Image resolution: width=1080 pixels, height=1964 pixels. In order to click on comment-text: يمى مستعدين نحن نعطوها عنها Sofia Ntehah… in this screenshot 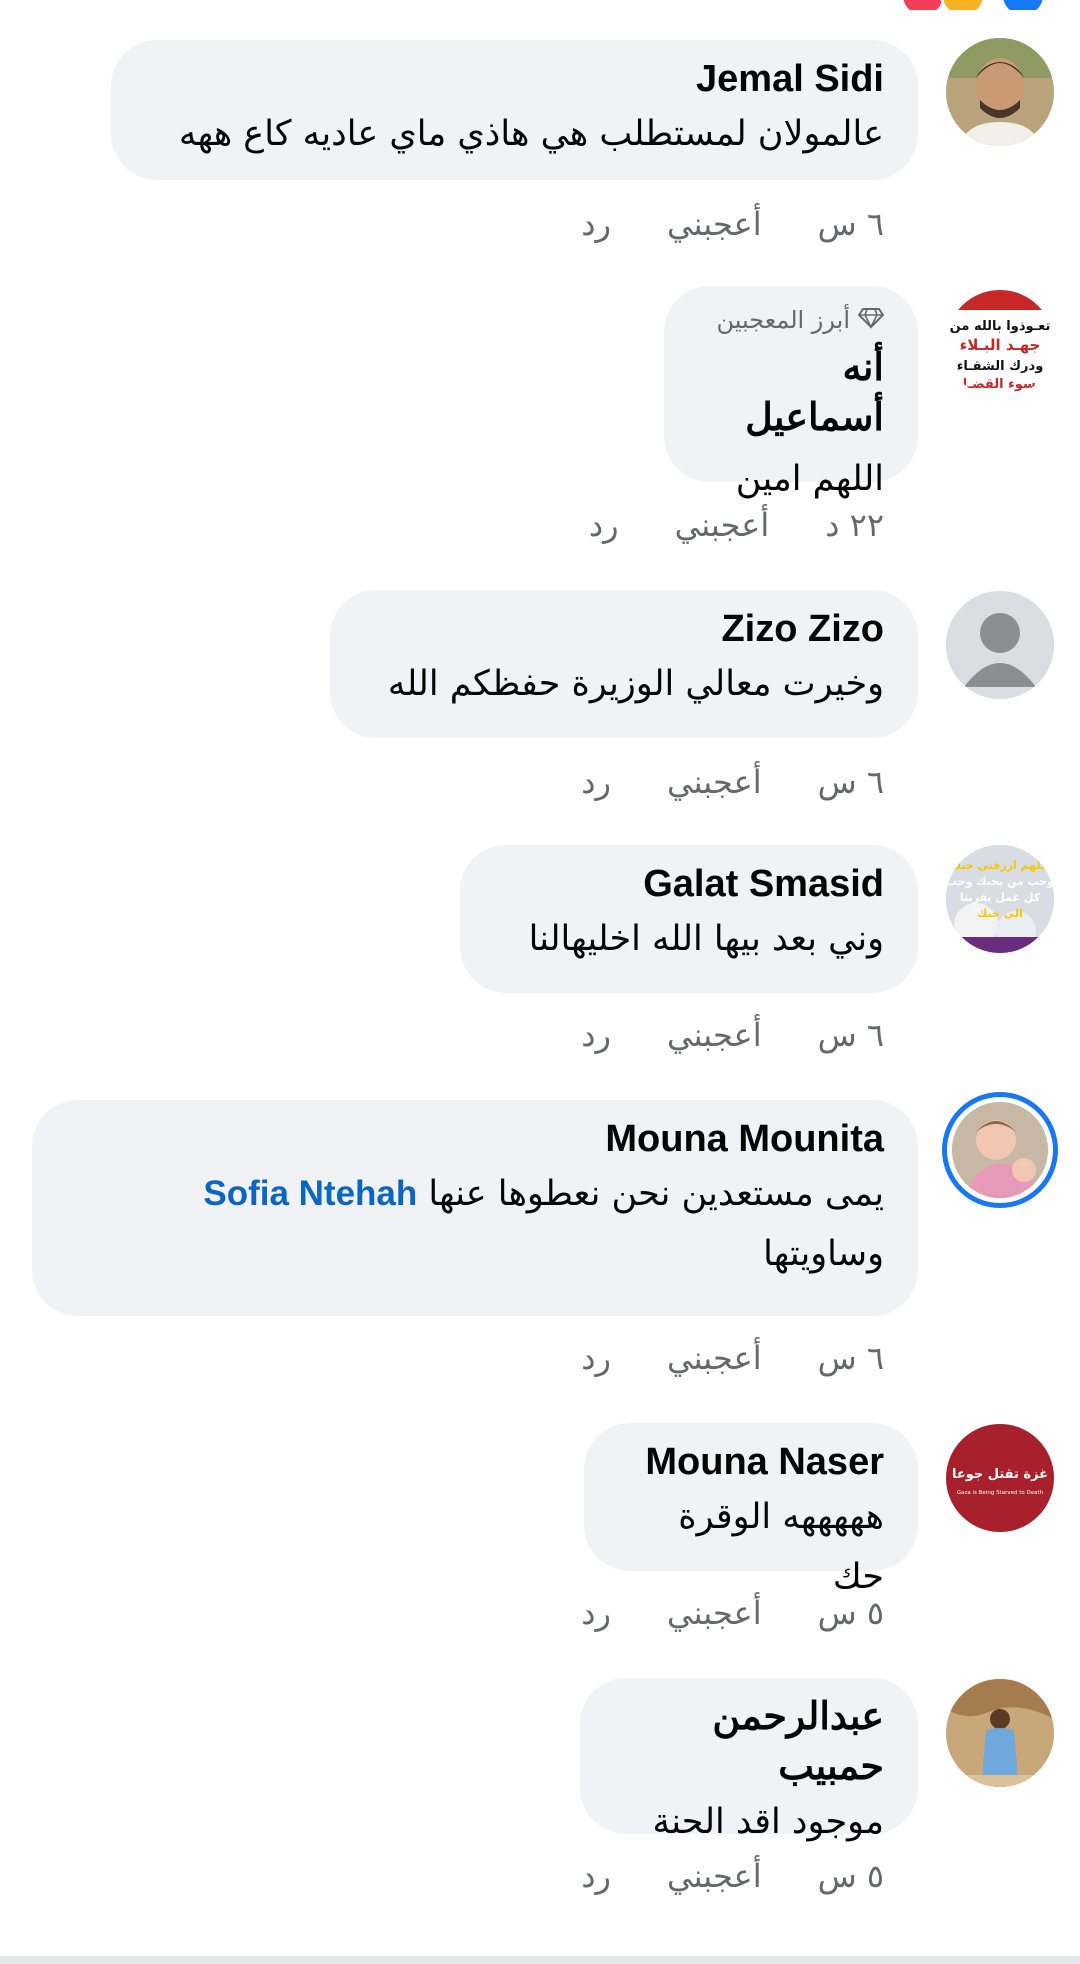, I will do `click(475, 1224)`.